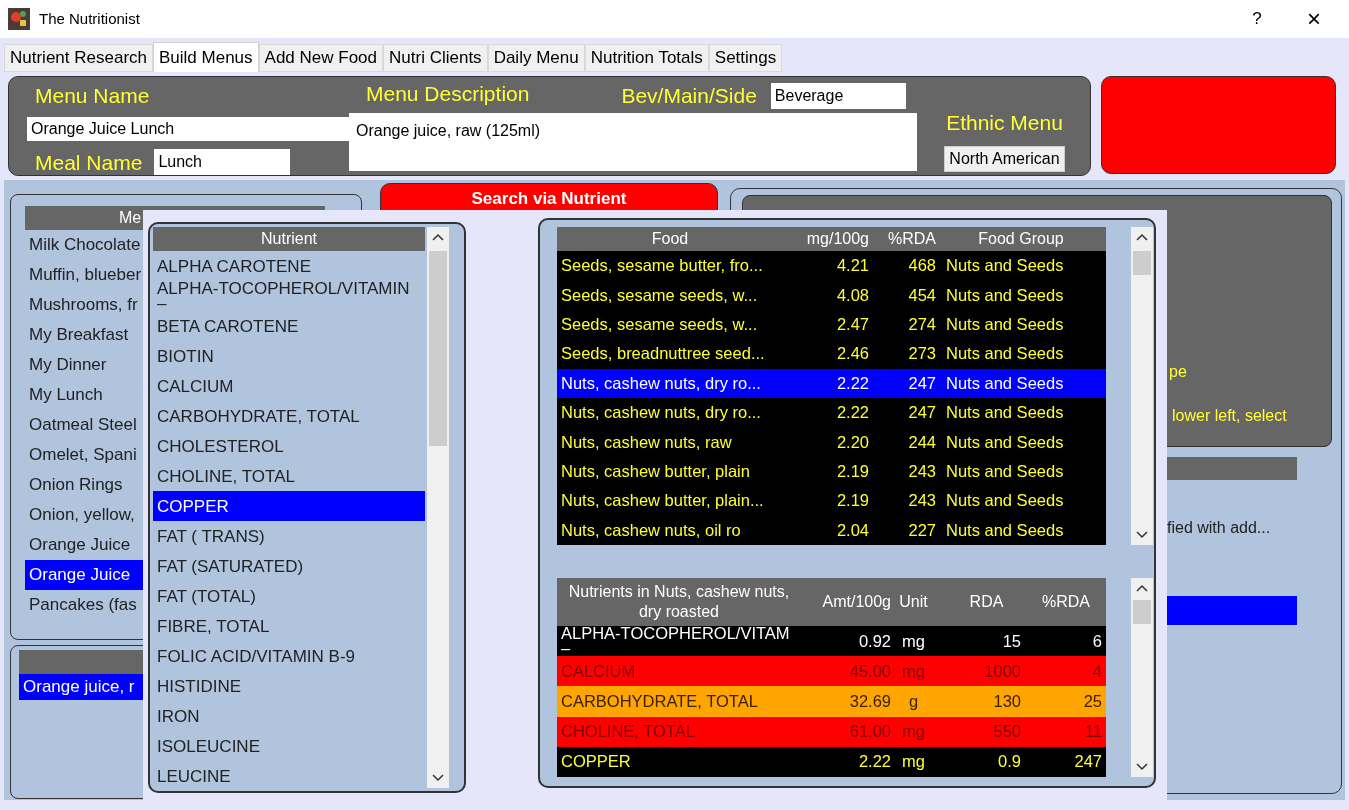 The image size is (1349, 810). I want to click on food-row: Seeds, sesame seeds, w... 4.08 454 Nuts and Seeds, so click(831, 295).